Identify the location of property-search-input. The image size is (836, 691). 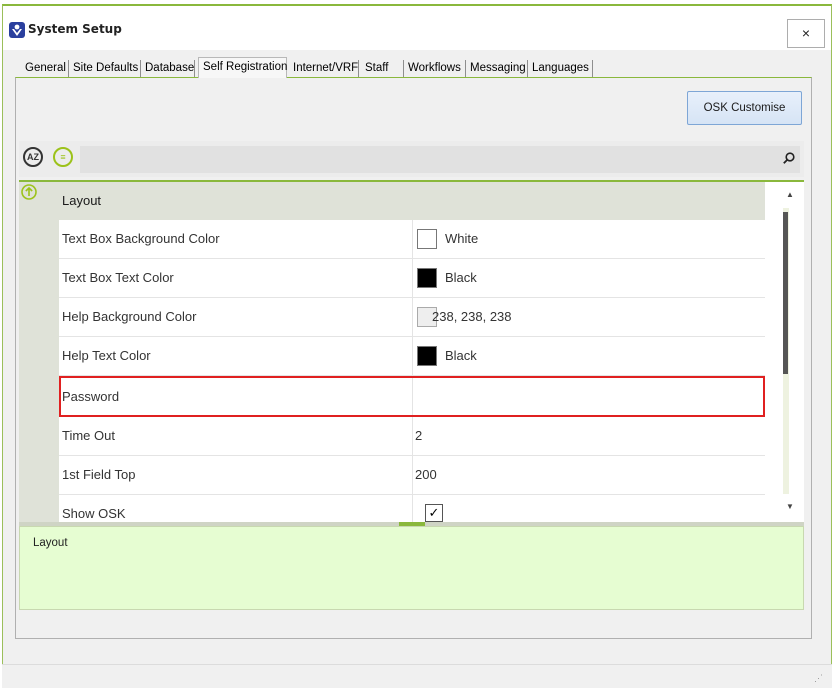
(440, 159).